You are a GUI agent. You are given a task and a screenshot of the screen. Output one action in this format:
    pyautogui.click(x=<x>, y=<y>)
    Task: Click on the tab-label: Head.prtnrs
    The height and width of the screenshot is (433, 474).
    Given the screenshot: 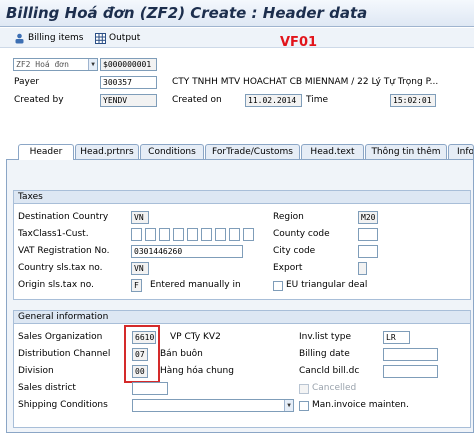 What is the action you would take?
    pyautogui.click(x=107, y=152)
    